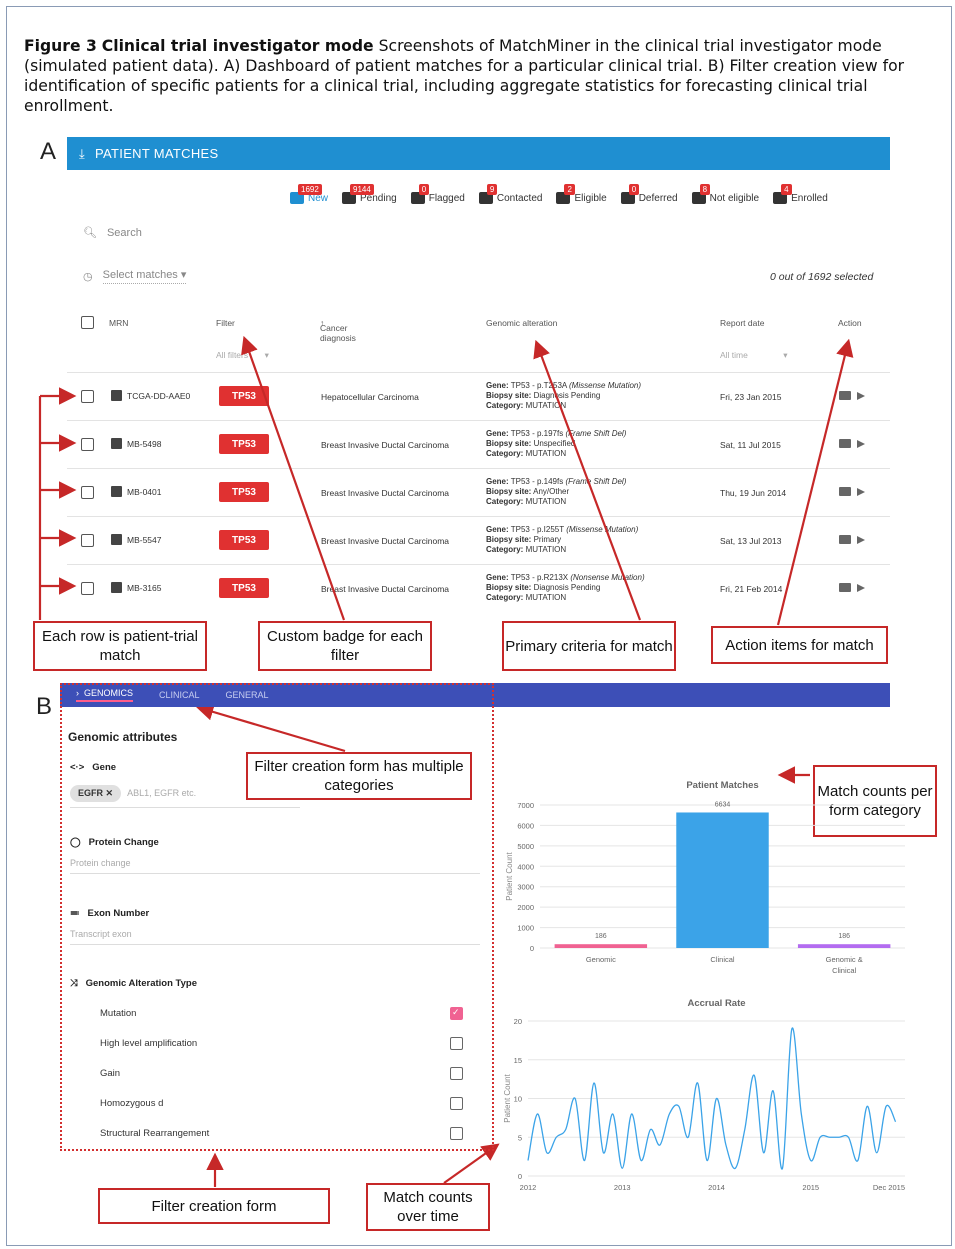 The image size is (955, 1249). Describe the element at coordinates (149, 1043) in the screenshot. I see `alteration-option-label: High level amplification` at that location.